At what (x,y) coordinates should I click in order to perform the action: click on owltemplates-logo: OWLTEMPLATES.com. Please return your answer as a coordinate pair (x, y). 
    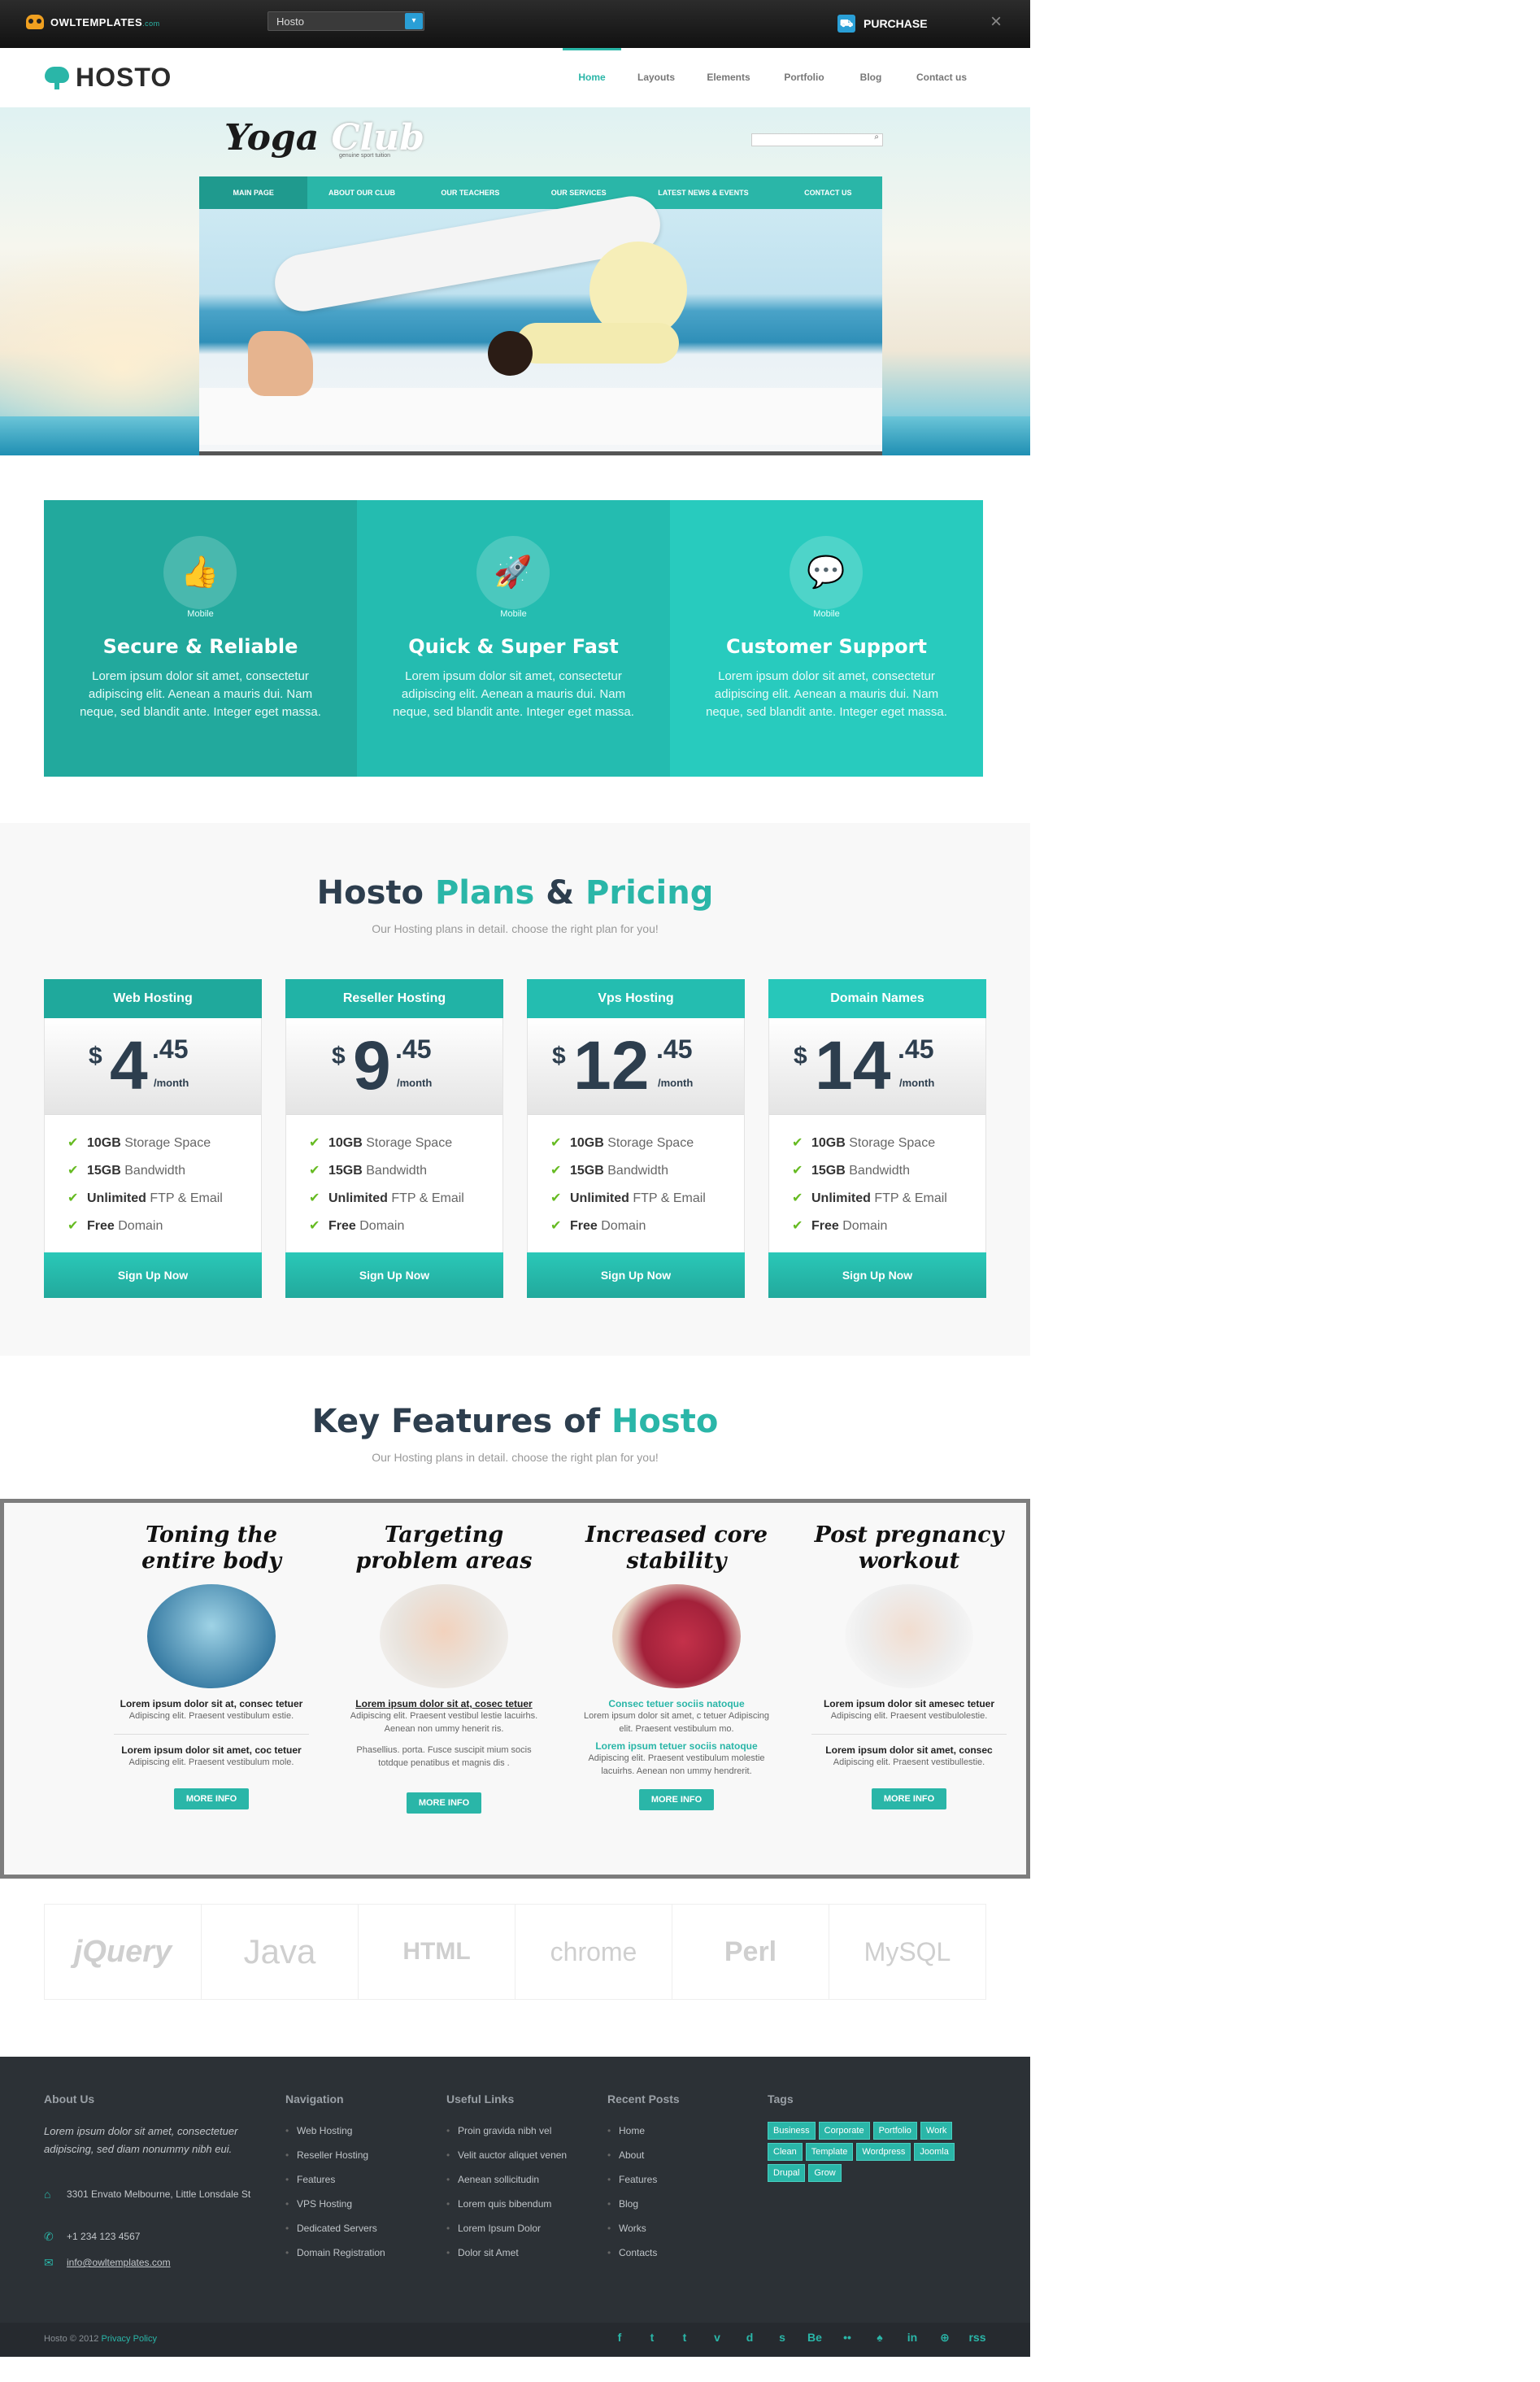
    Looking at the image, I should click on (93, 22).